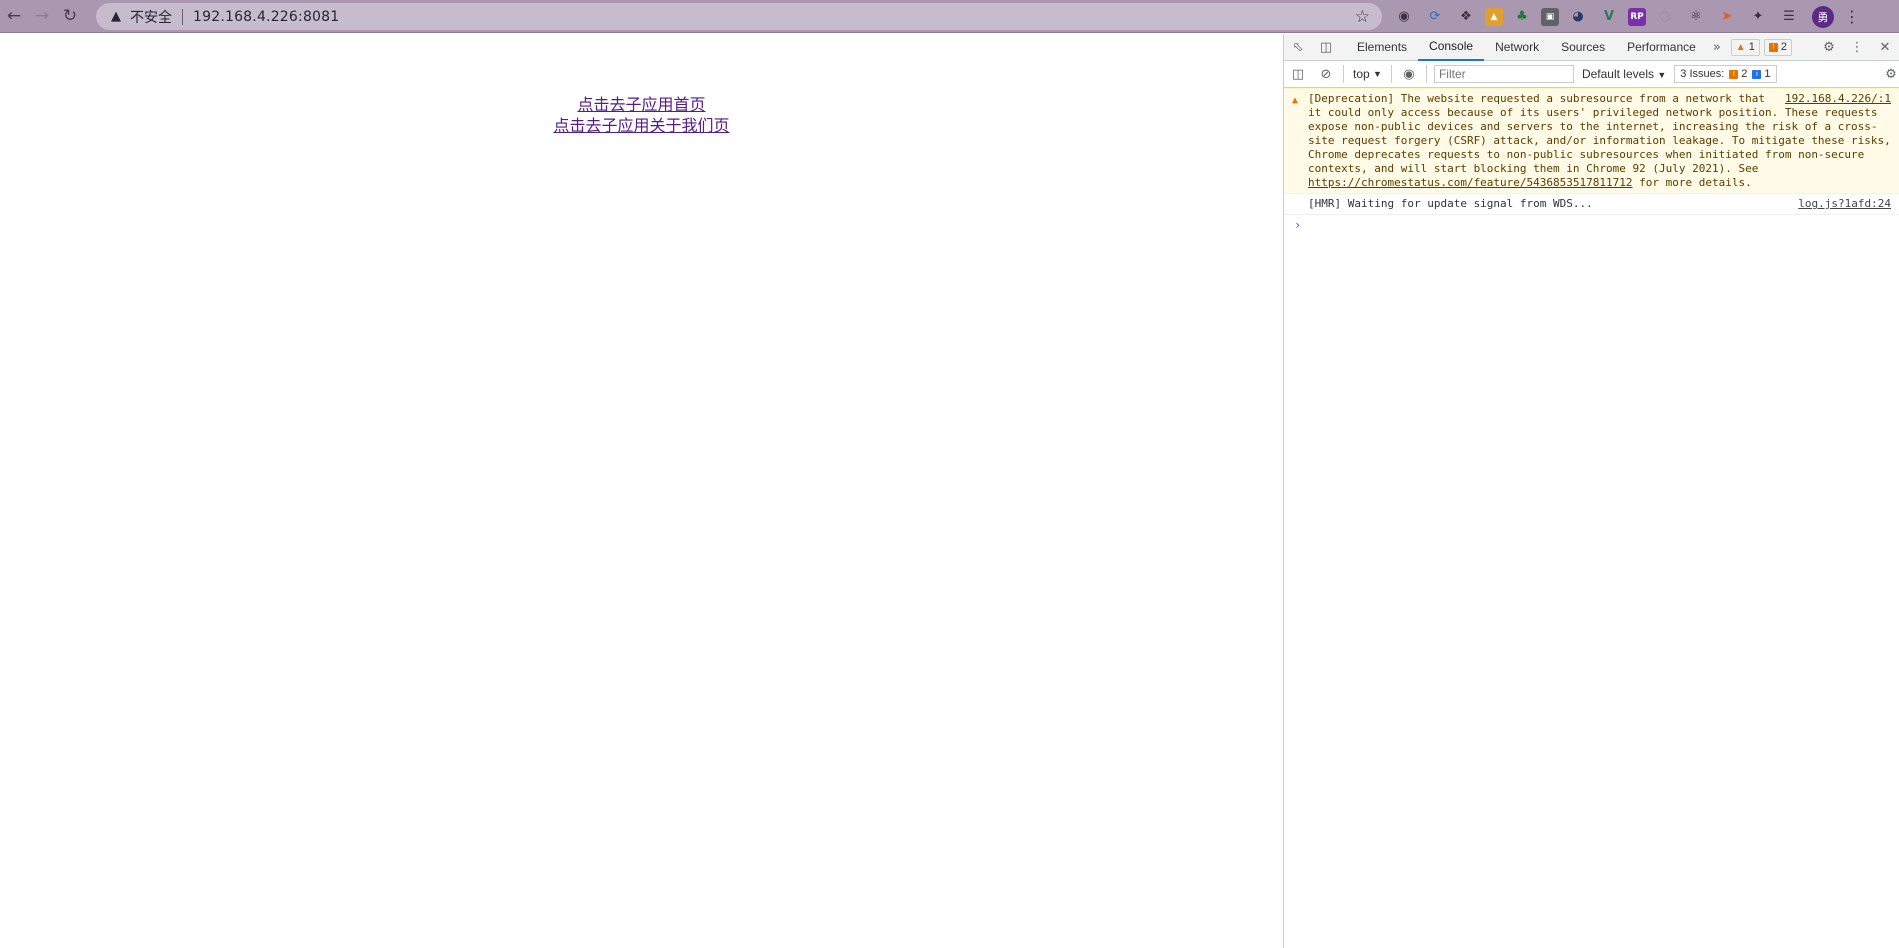  I want to click on reload-icon: ↻, so click(70, 16).